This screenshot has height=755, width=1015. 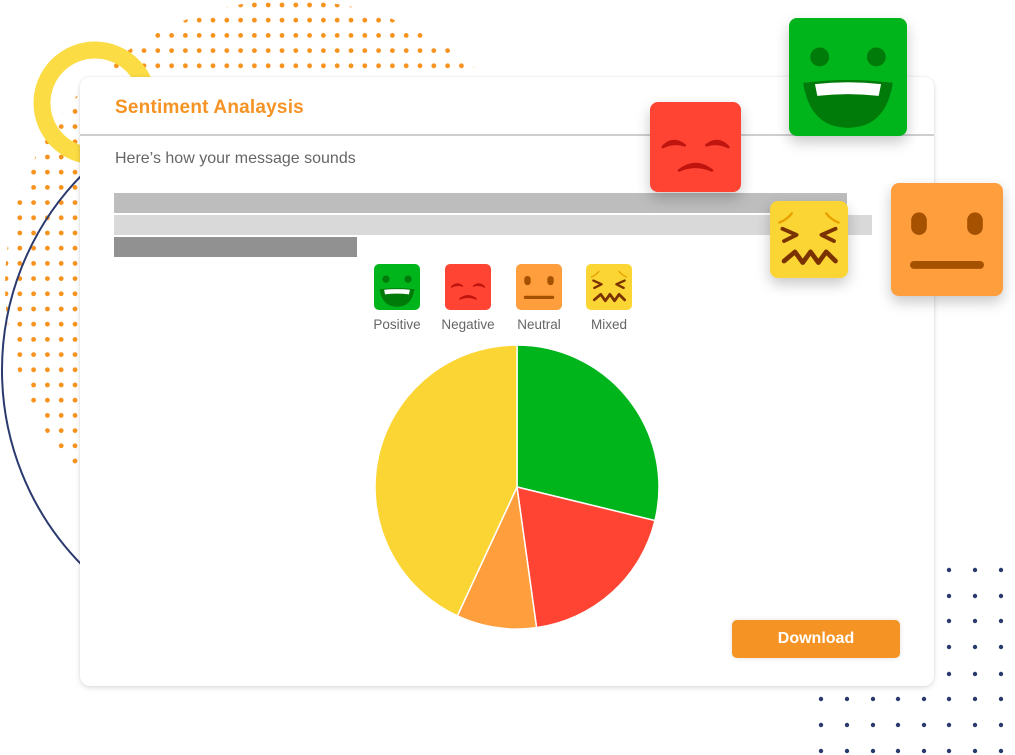 What do you see at coordinates (517, 487) in the screenshot?
I see `sentiment-pie-chart` at bounding box center [517, 487].